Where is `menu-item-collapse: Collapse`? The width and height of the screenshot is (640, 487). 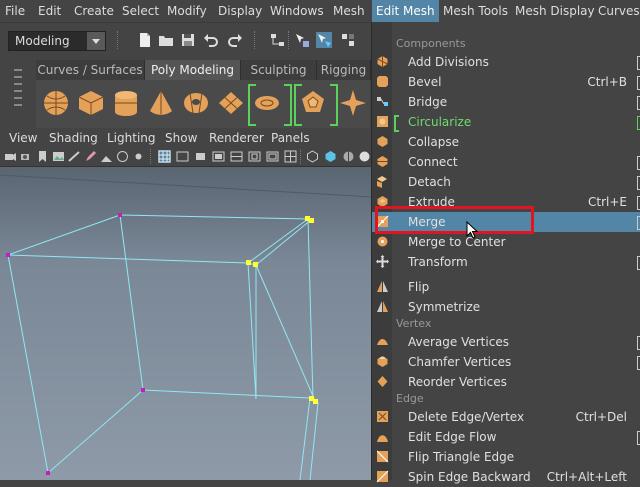
menu-item-collapse: Collapse is located at coordinates (506, 142).